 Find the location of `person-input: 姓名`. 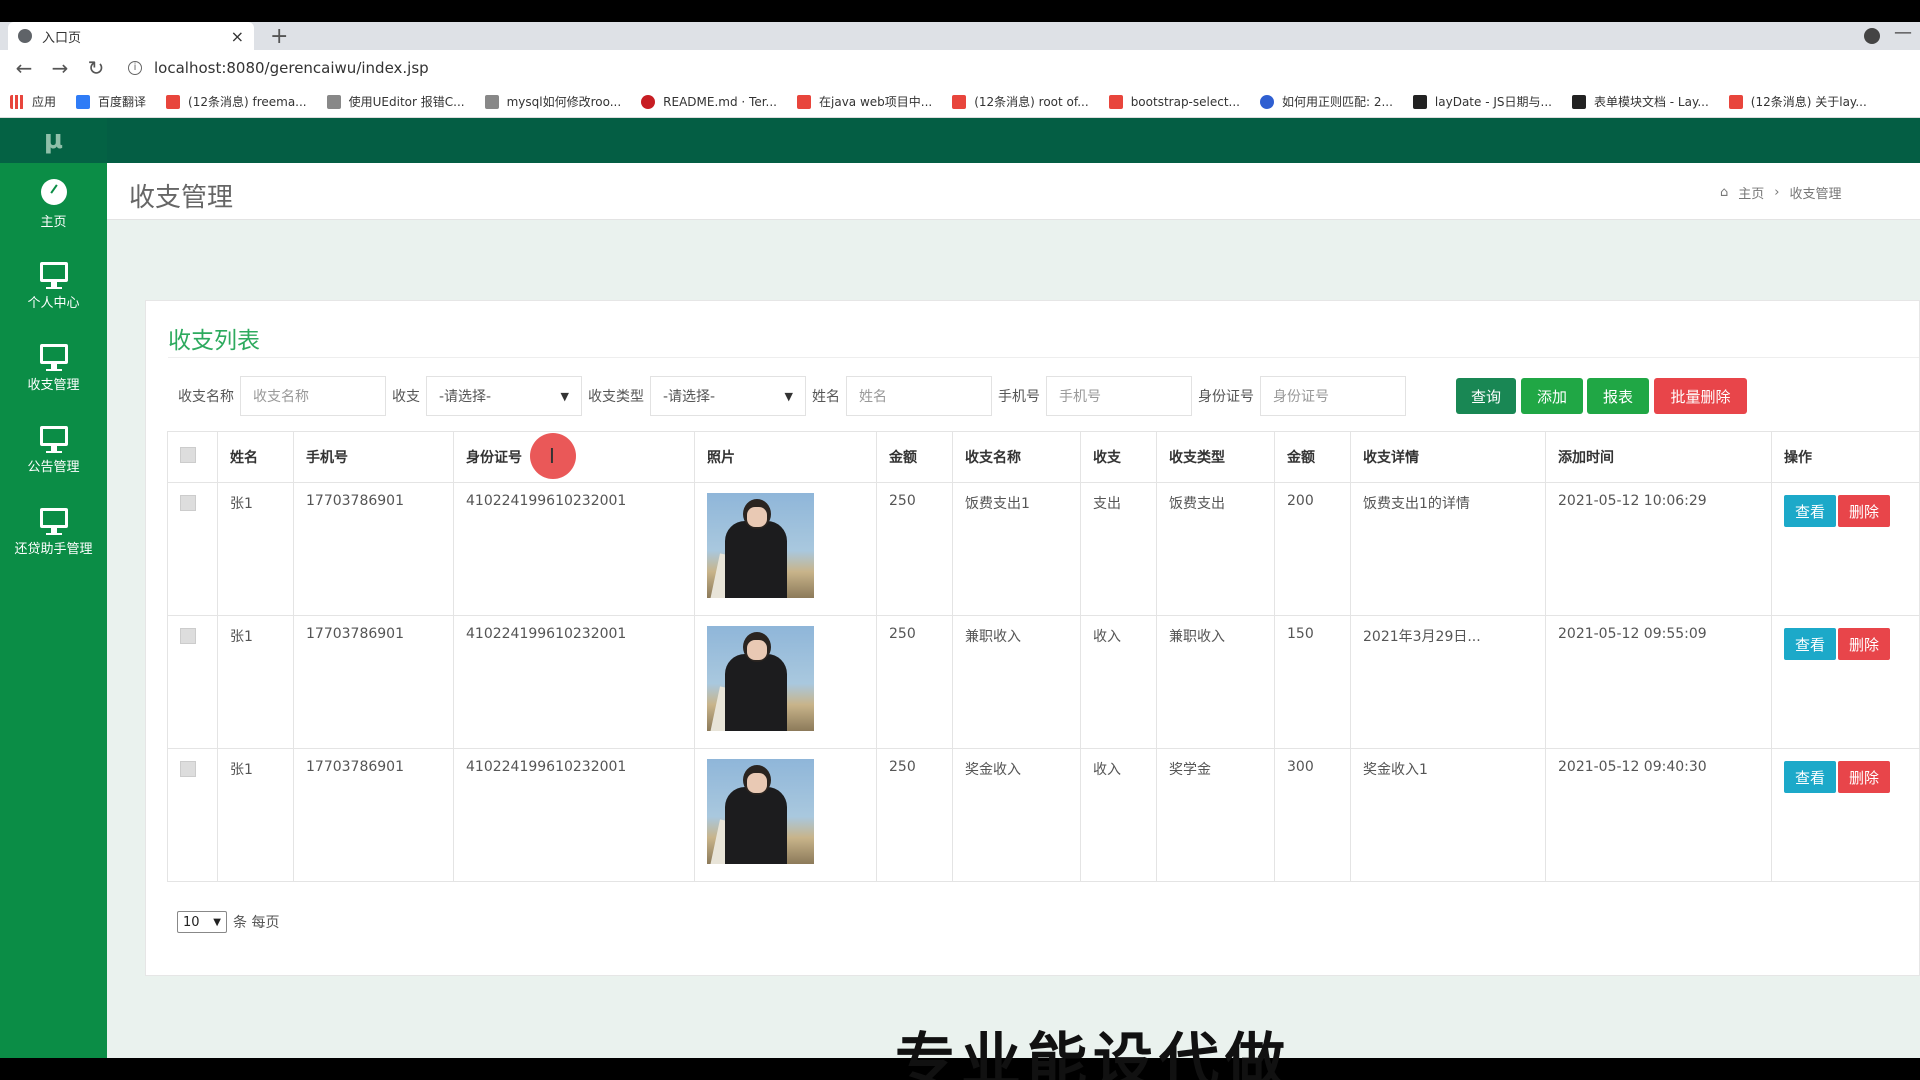

person-input: 姓名 is located at coordinates (919, 396).